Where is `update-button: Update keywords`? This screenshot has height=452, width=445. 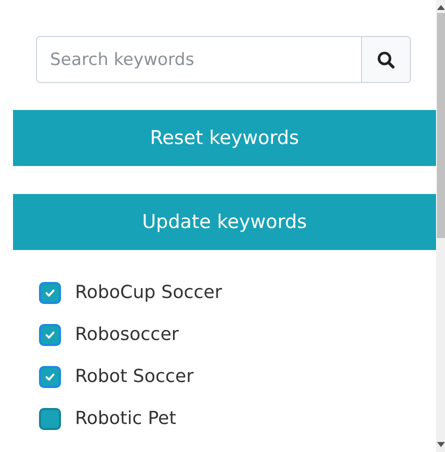 update-button: Update keywords is located at coordinates (224, 222).